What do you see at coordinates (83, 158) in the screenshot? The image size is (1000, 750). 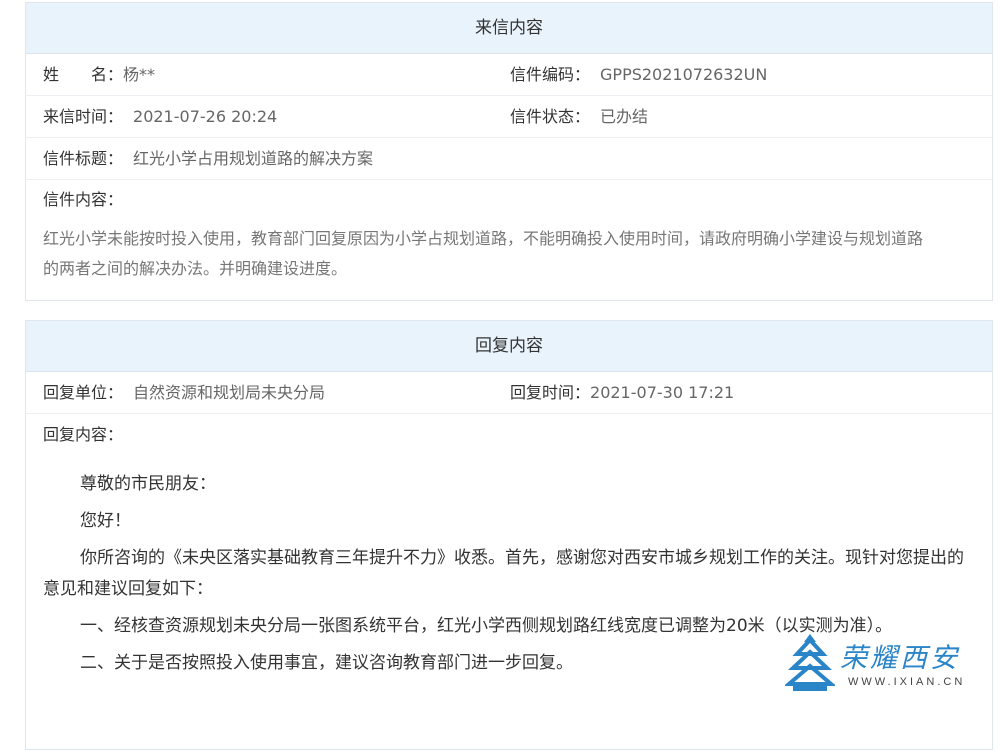 I see `subject-label: 信件标题：` at bounding box center [83, 158].